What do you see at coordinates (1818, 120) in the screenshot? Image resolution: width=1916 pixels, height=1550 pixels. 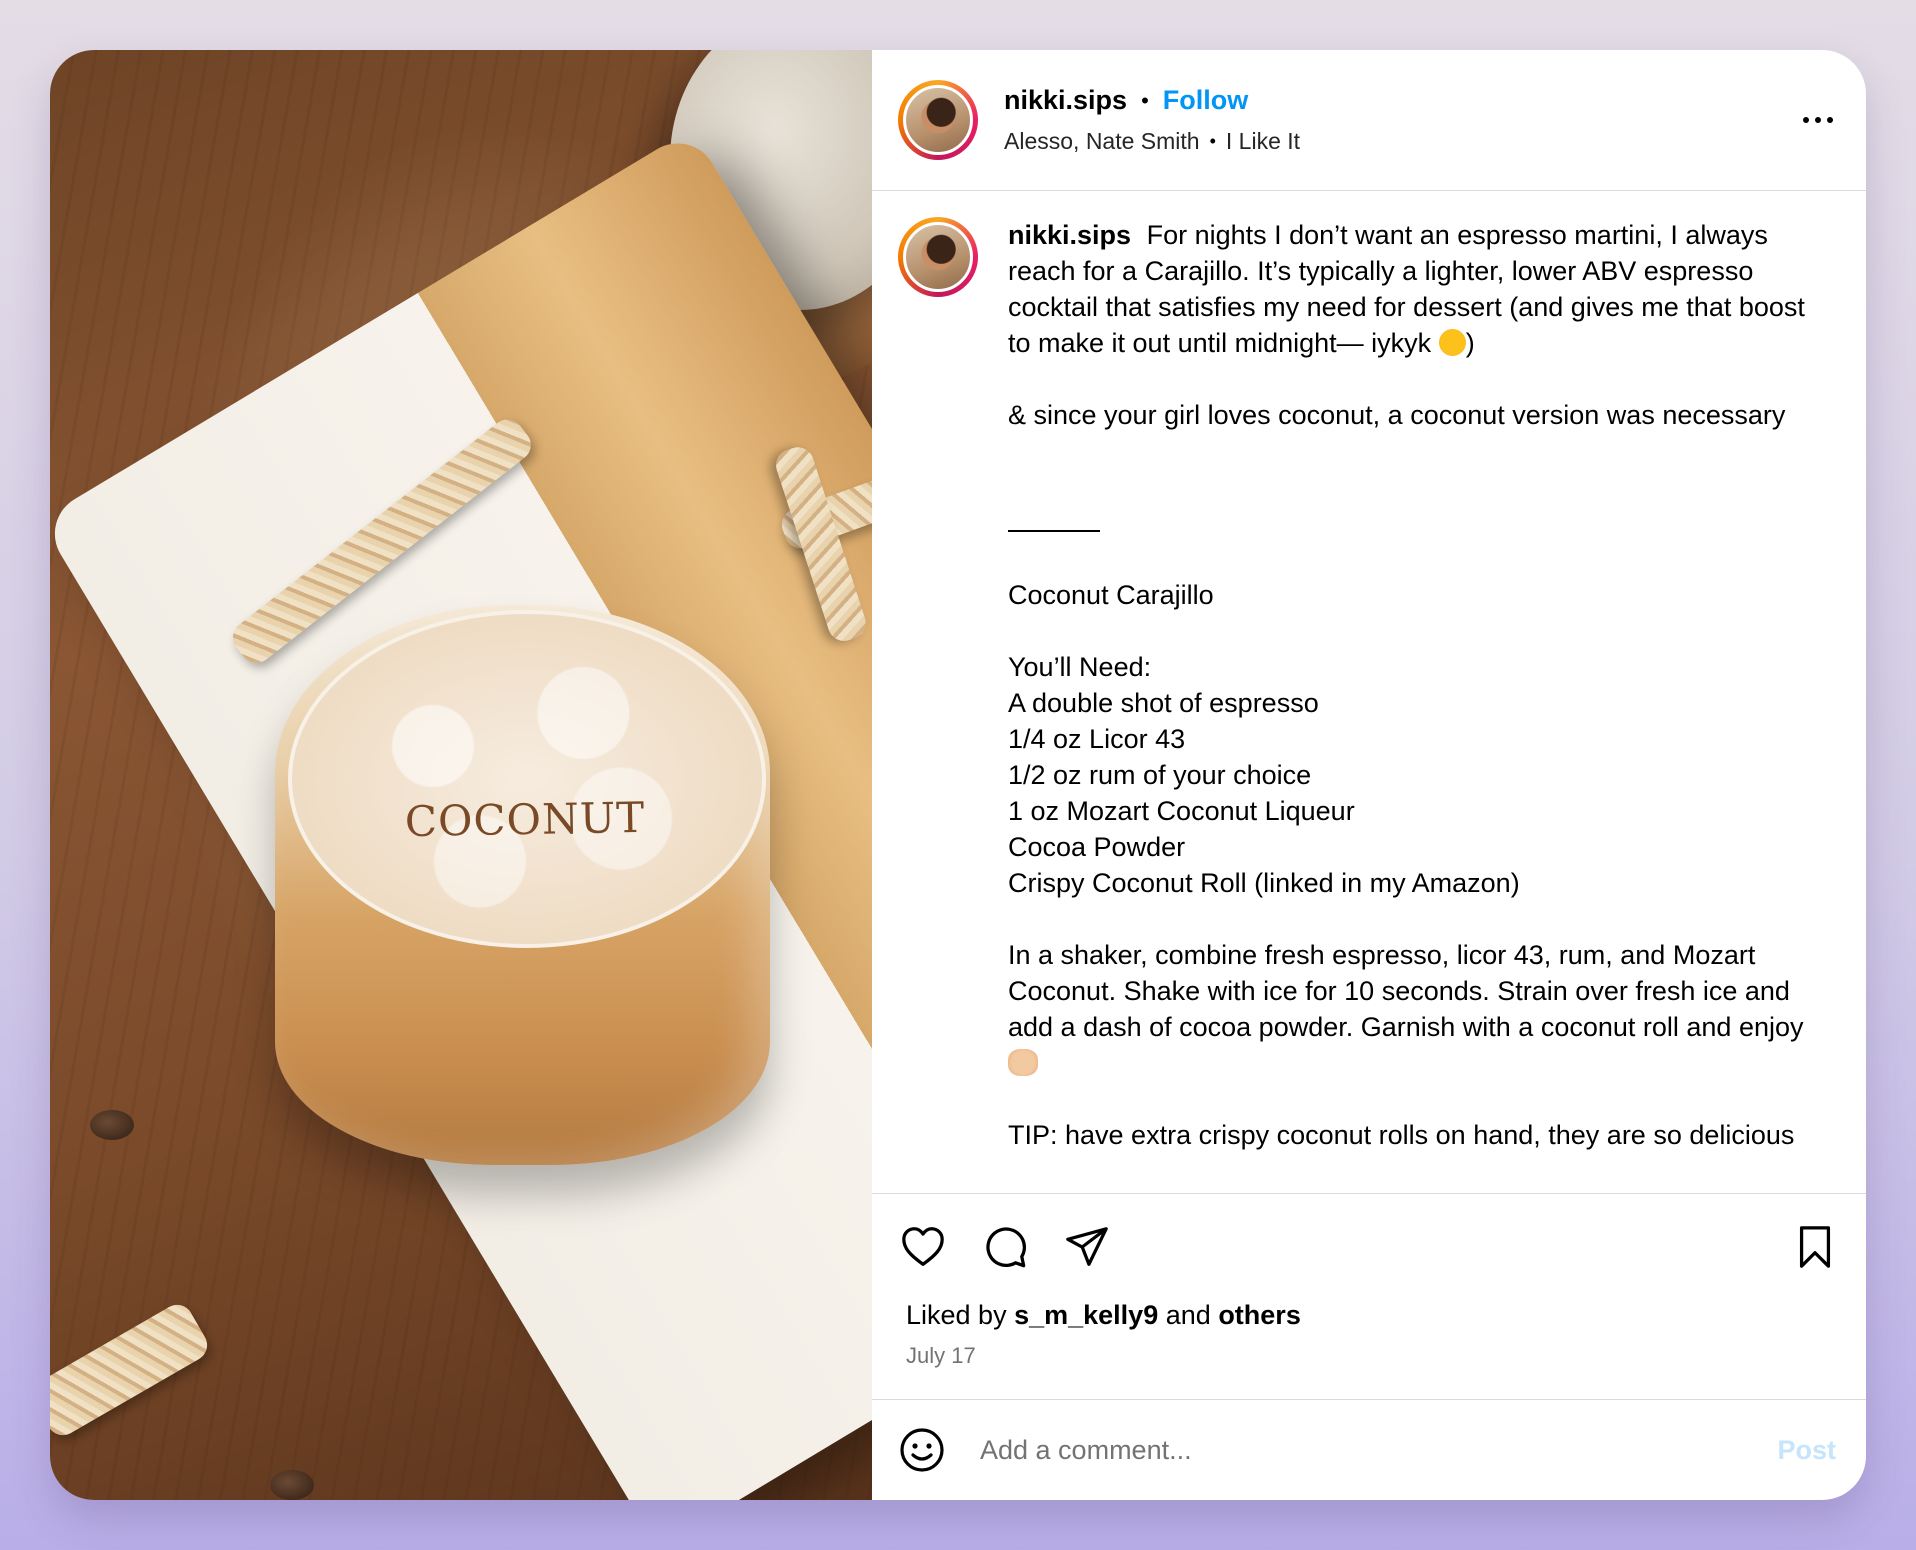 I see `more-options-icon` at bounding box center [1818, 120].